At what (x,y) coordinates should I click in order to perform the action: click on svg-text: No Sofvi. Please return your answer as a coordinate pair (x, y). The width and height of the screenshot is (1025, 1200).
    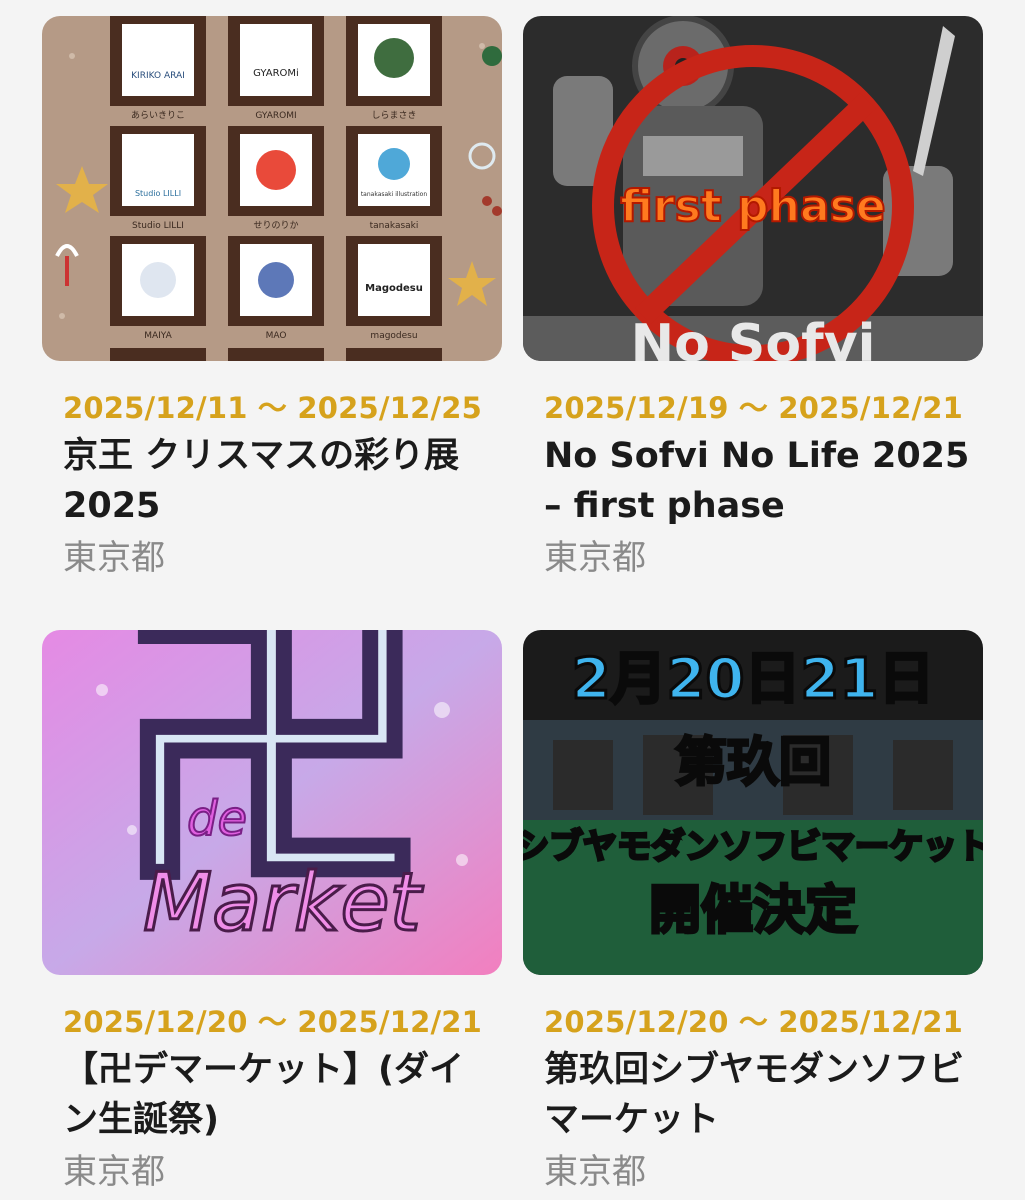
    Looking at the image, I should click on (753, 337).